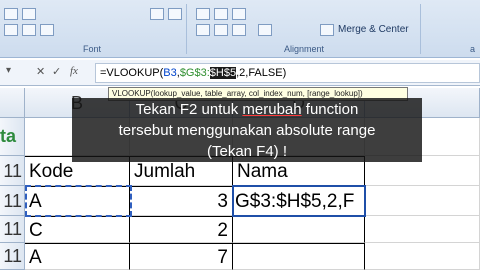 This screenshot has height=270, width=480. I want to click on increase-font-icon, so click(157, 14).